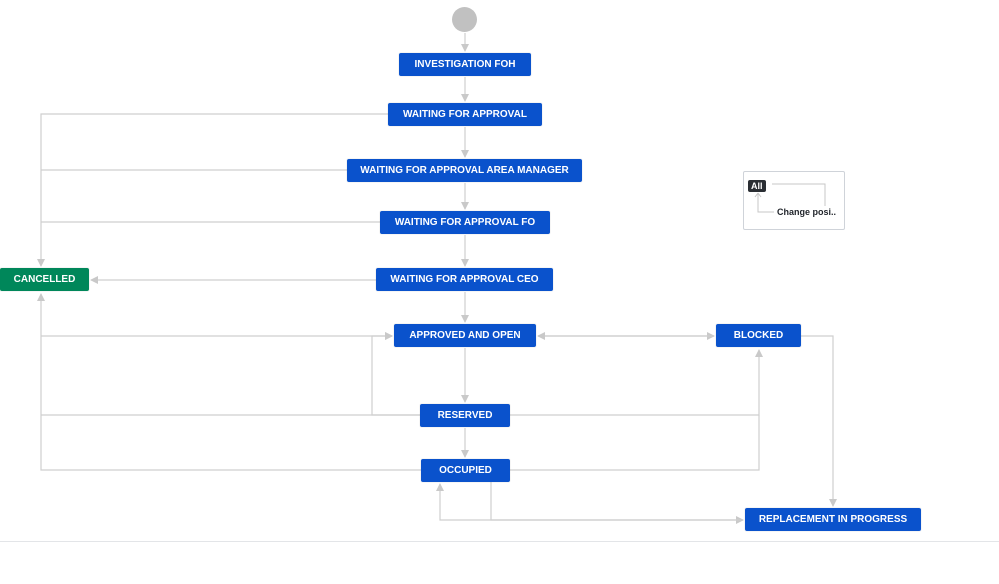 Image resolution: width=999 pixels, height=584 pixels. Describe the element at coordinates (499, 541) in the screenshot. I see `bottom-divider` at that location.